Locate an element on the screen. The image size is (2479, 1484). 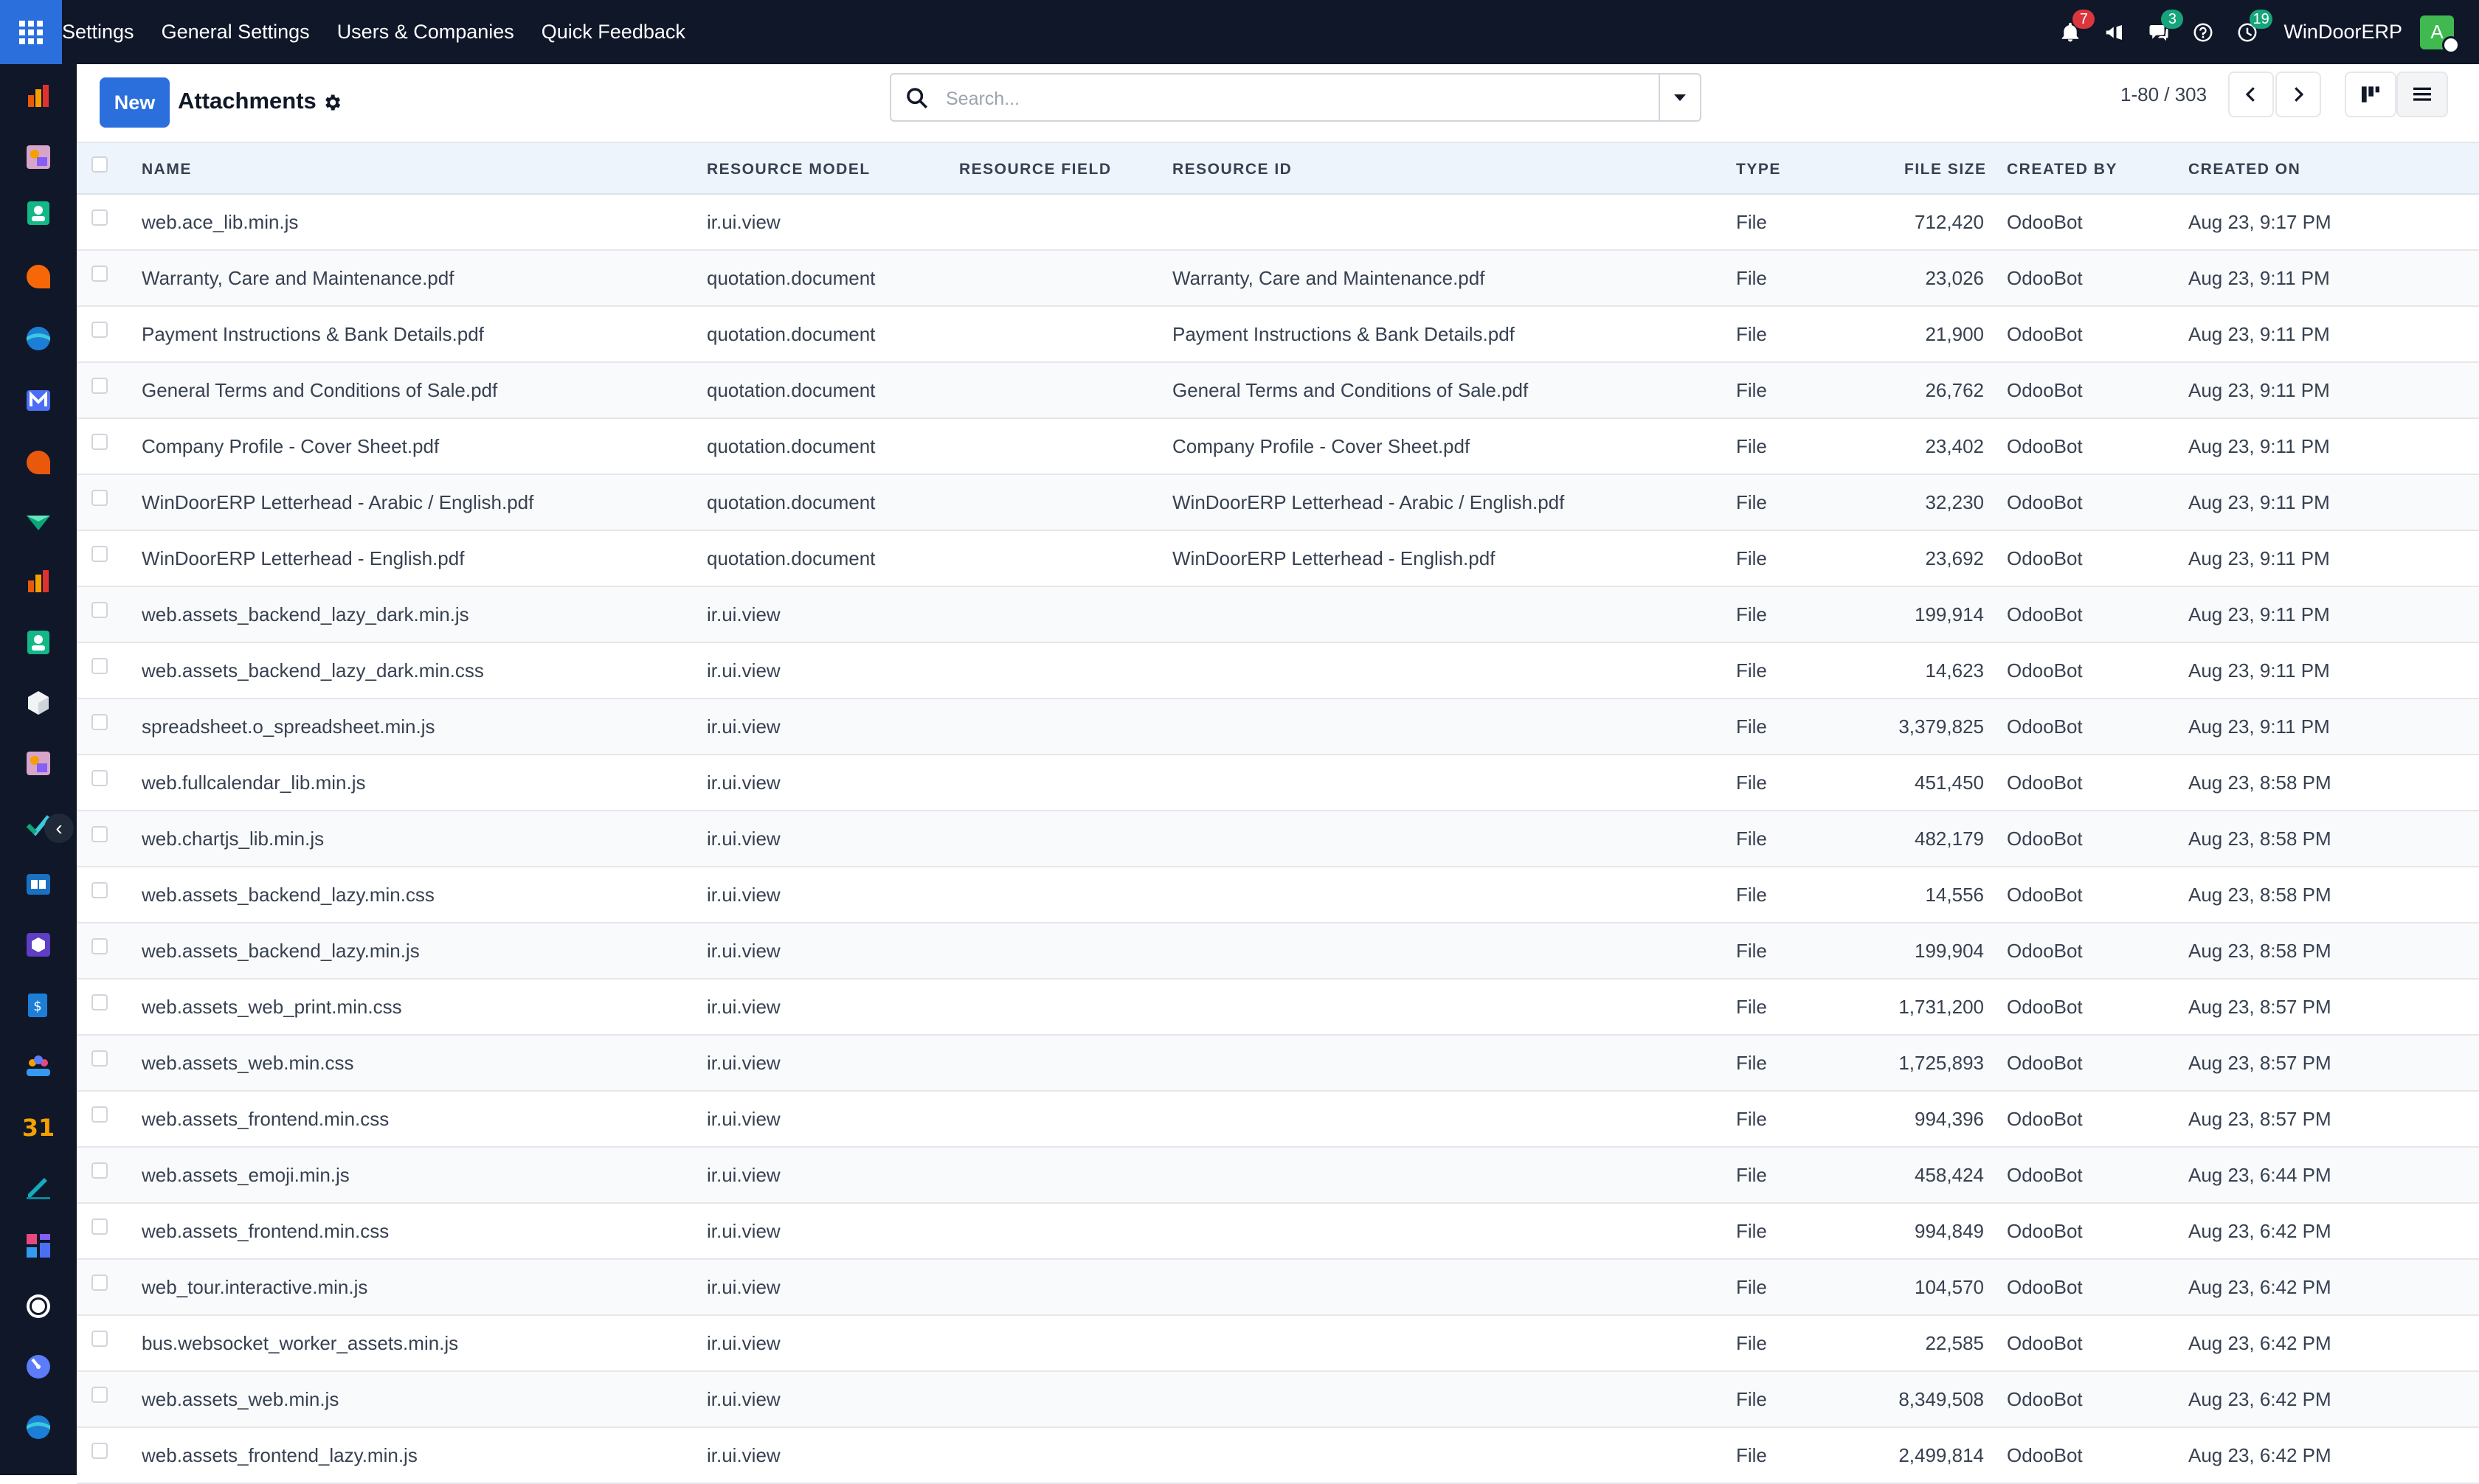
pager-previous-button is located at coordinates (2251, 94).